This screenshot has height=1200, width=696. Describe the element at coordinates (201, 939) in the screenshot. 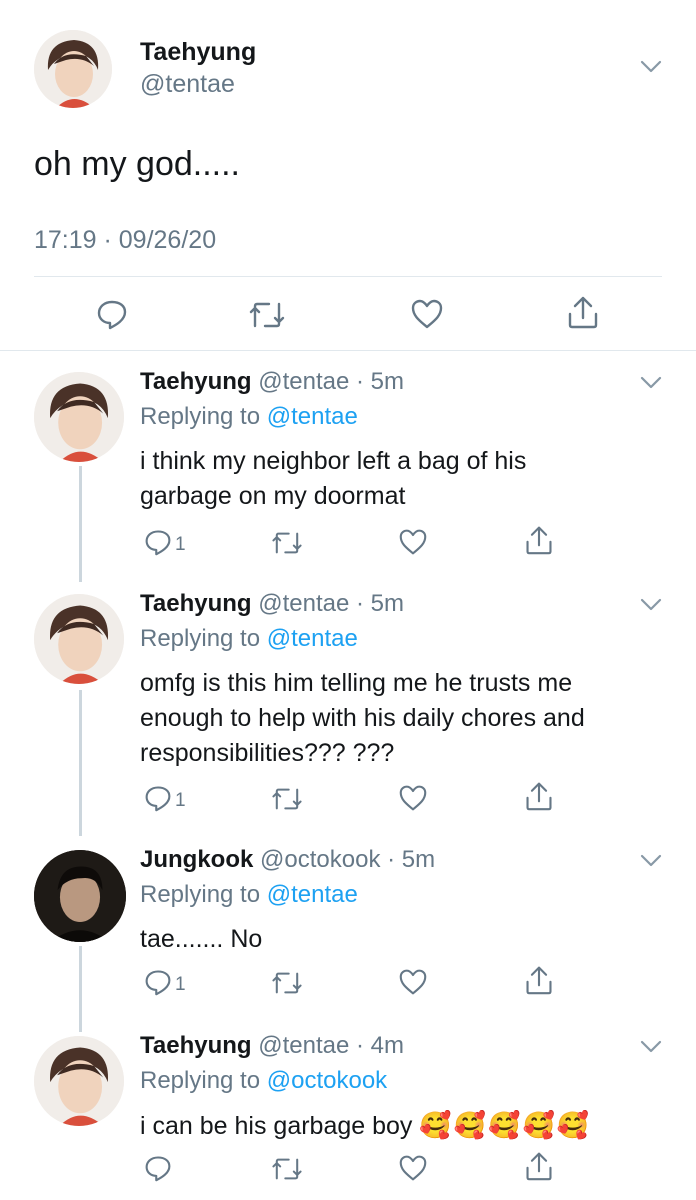

I see `reply-text-line: tae....... No` at that location.